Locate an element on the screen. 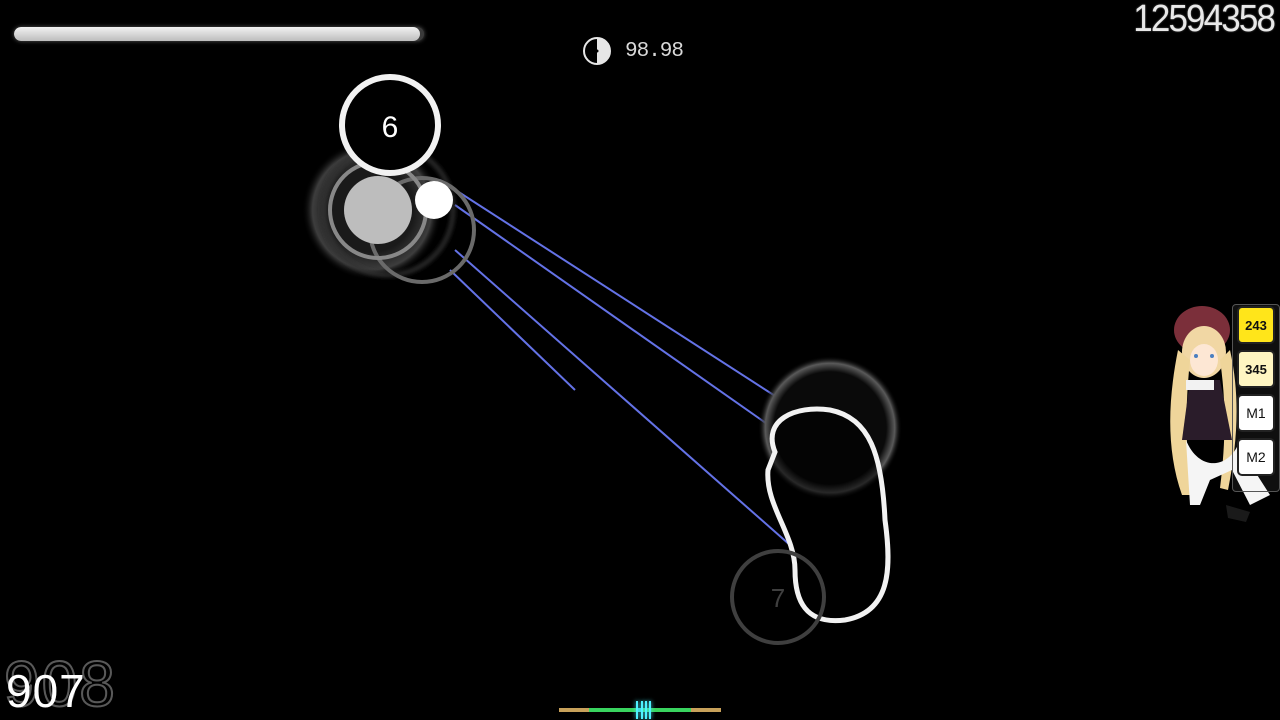  hit-circle-number-faded: 7 is located at coordinates (778, 598).